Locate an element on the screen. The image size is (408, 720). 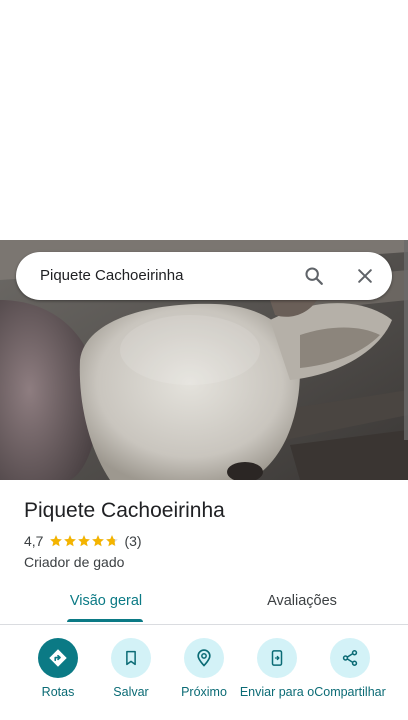
active-tab-indicator is located at coordinates (105, 620).